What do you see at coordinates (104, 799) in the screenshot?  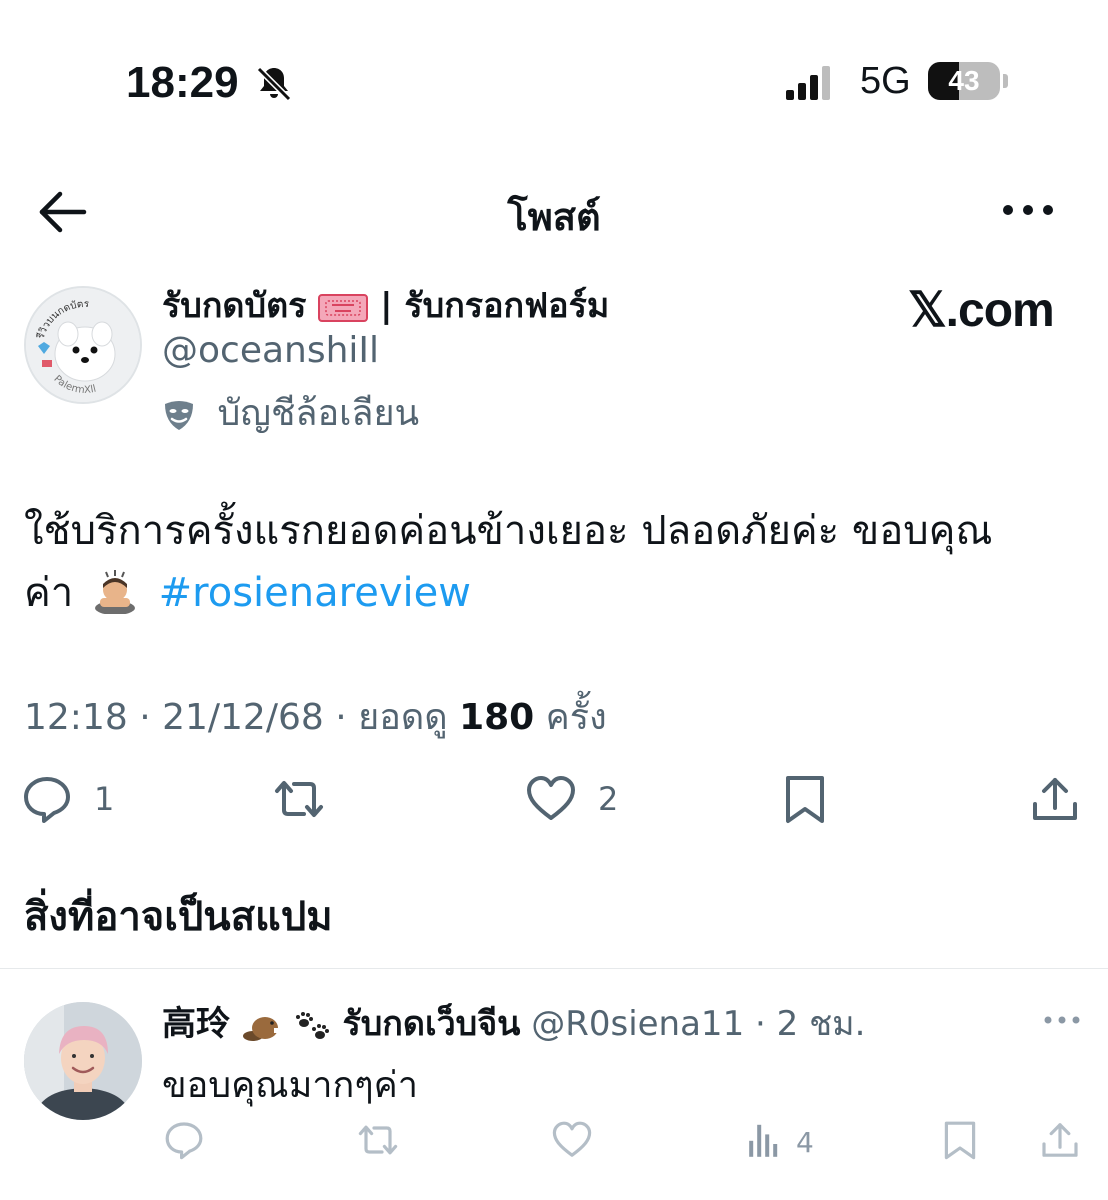 I see `reply-count: 1` at bounding box center [104, 799].